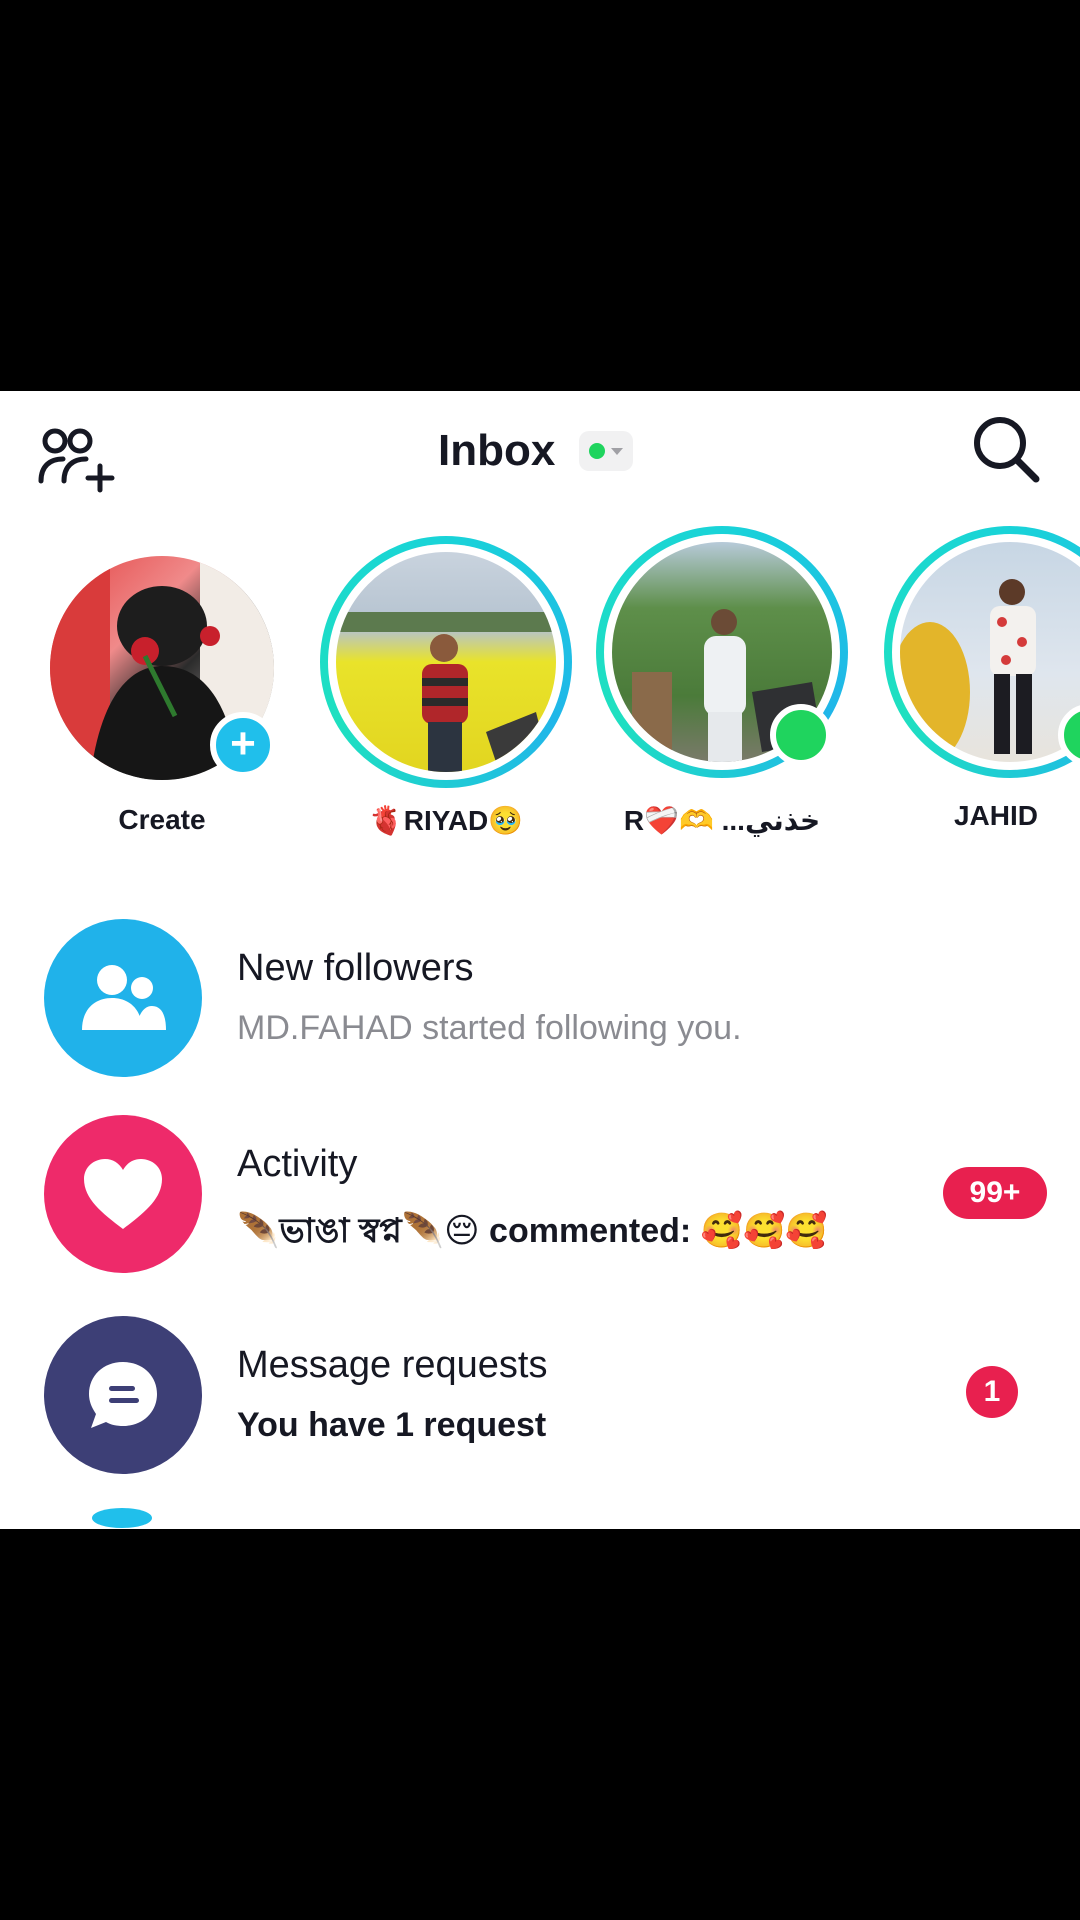 The image size is (1080, 1920). What do you see at coordinates (980, 686) in the screenshot?
I see `story-item: JAHID` at bounding box center [980, 686].